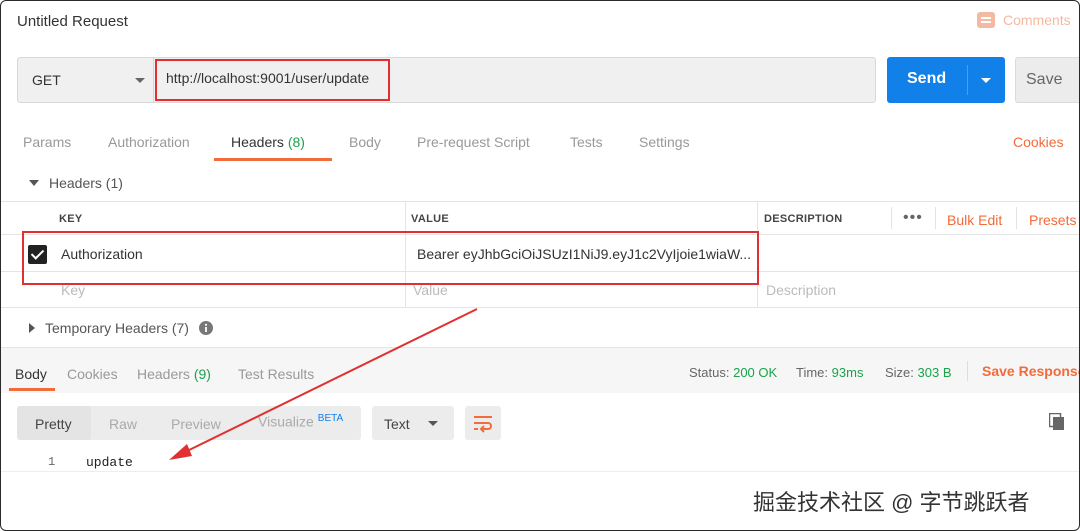 The height and width of the screenshot is (531, 1080). I want to click on wrap-lines-button, so click(483, 423).